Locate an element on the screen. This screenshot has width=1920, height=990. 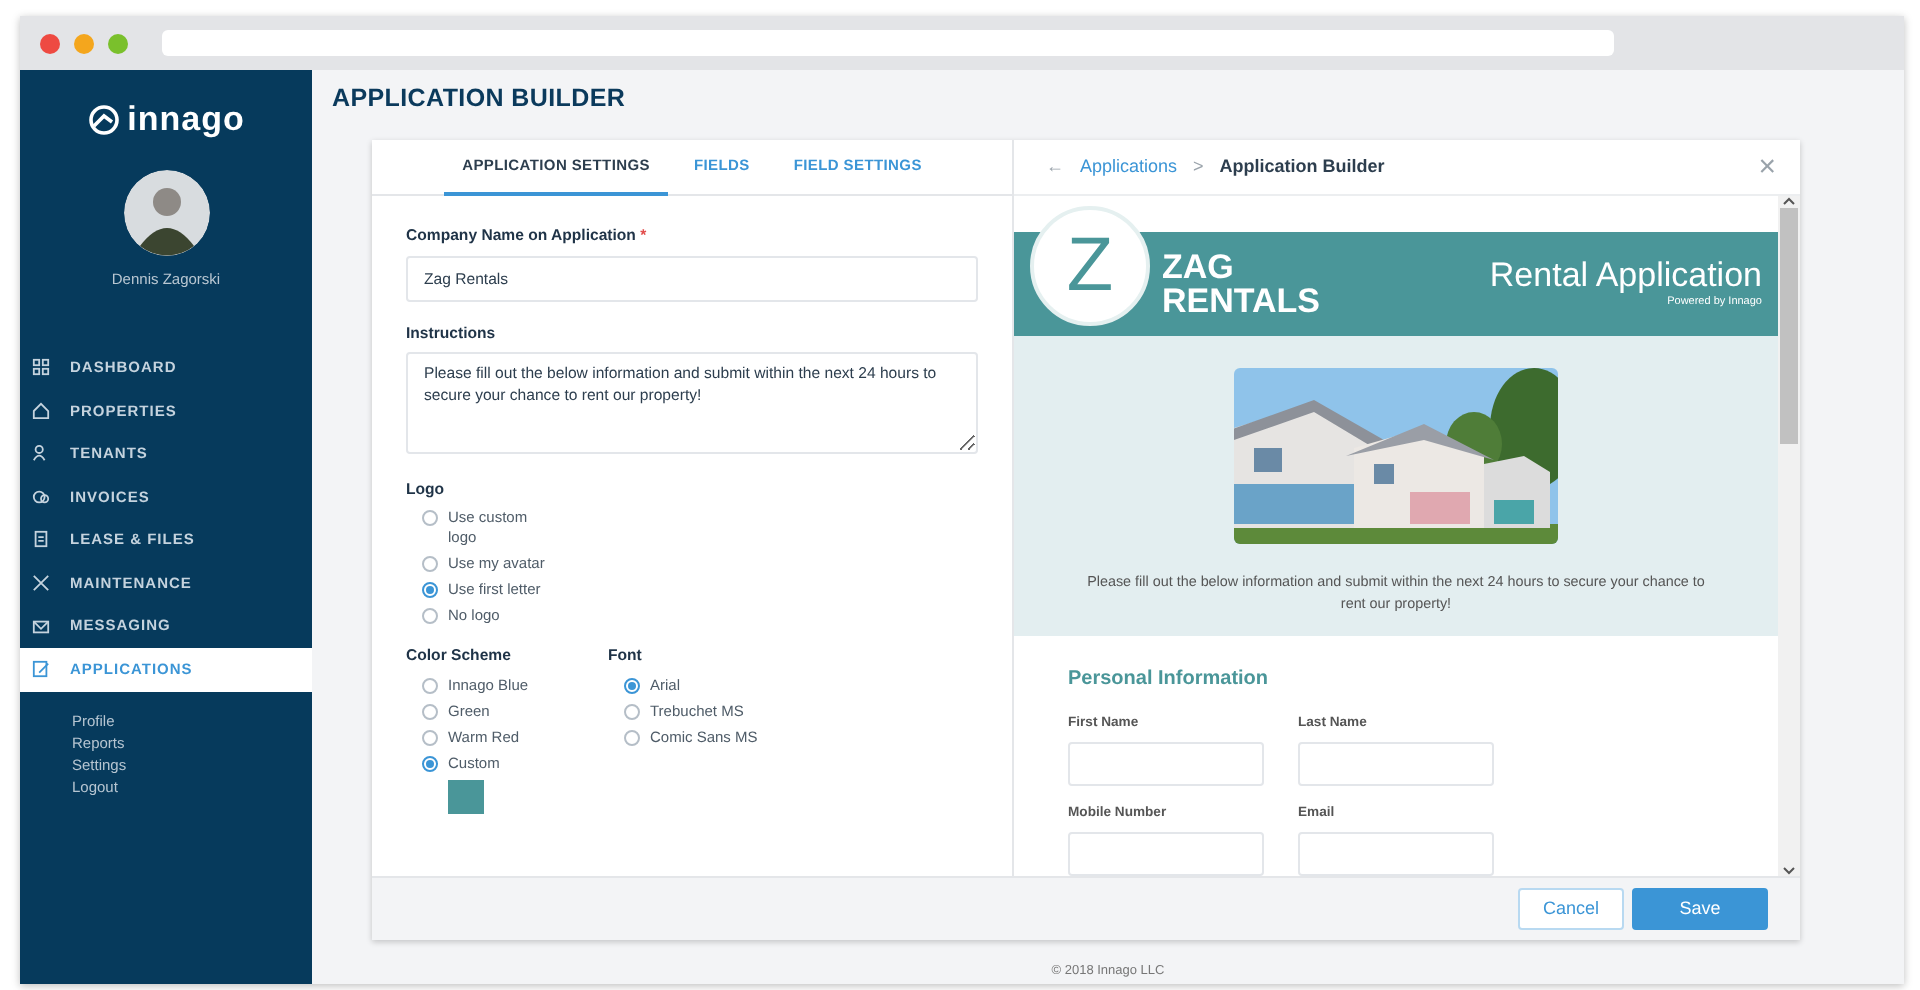
application-title: Rental Application is located at coordinates (1625, 276).